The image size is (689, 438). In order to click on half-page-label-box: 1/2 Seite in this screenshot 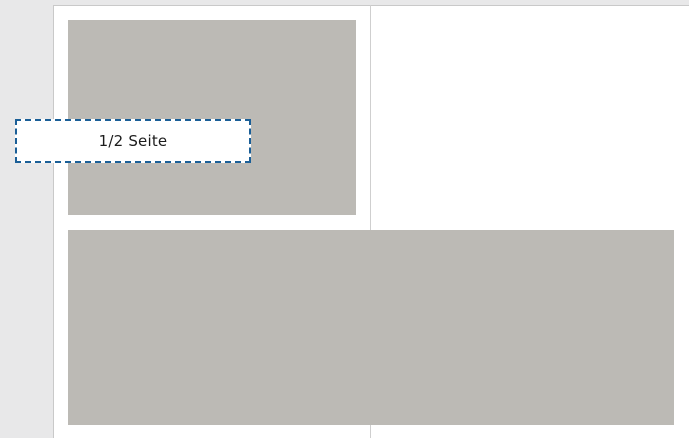, I will do `click(133, 141)`.